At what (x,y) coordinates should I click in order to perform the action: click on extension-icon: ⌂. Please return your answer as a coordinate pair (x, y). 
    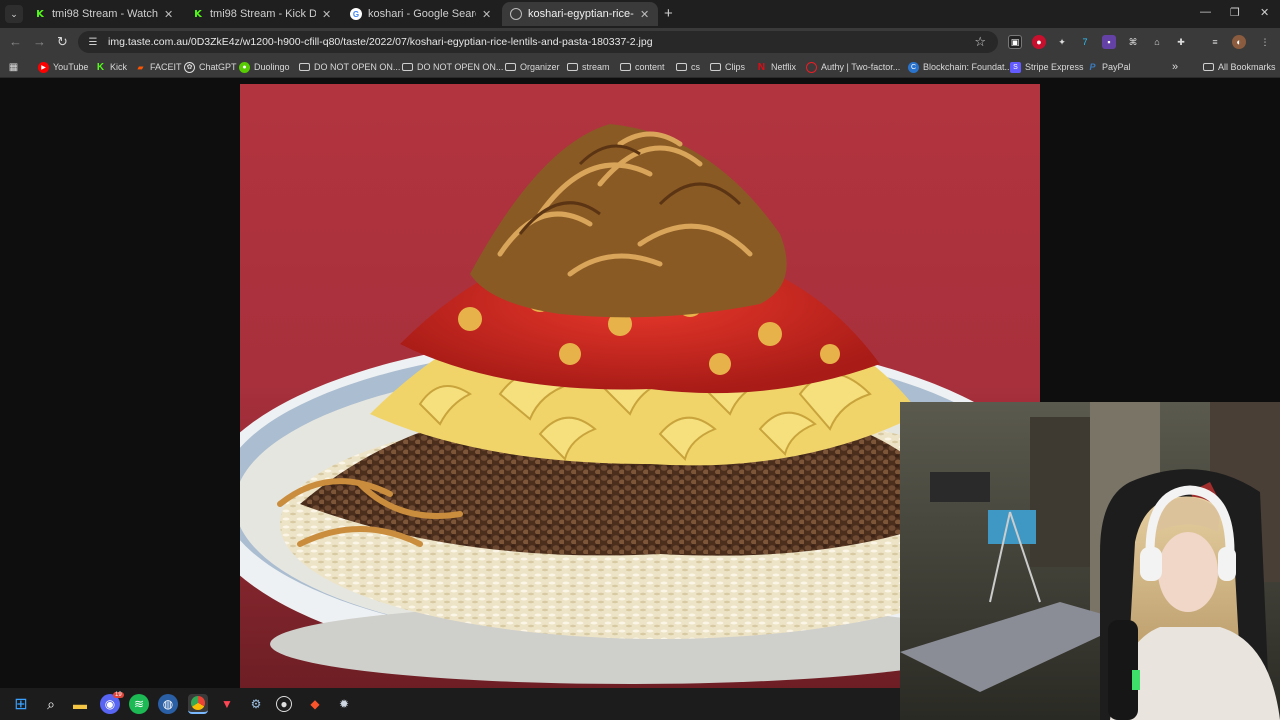
    Looking at the image, I should click on (1157, 42).